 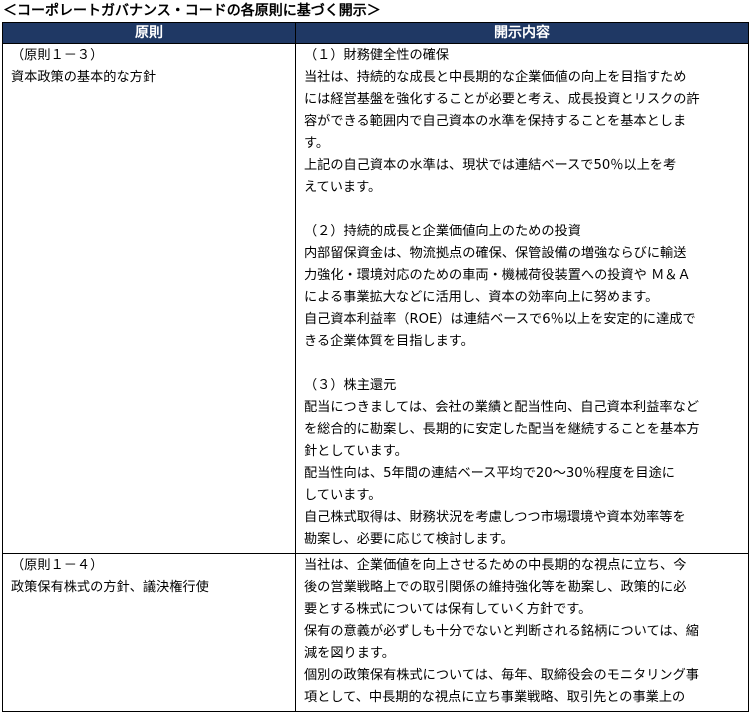 What do you see at coordinates (495, 565) in the screenshot?
I see `text-line: 当社は、企業価値を向上させるための中長期的な視点に立ち、今` at bounding box center [495, 565].